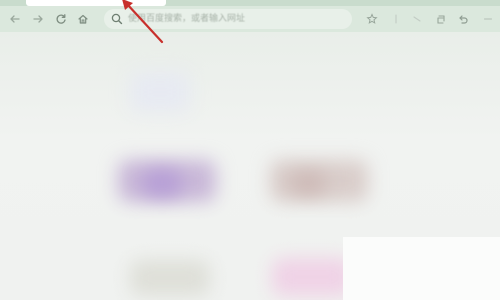 The width and height of the screenshot is (500, 300). What do you see at coordinates (421, 268) in the screenshot?
I see `white-overlay-panel` at bounding box center [421, 268].